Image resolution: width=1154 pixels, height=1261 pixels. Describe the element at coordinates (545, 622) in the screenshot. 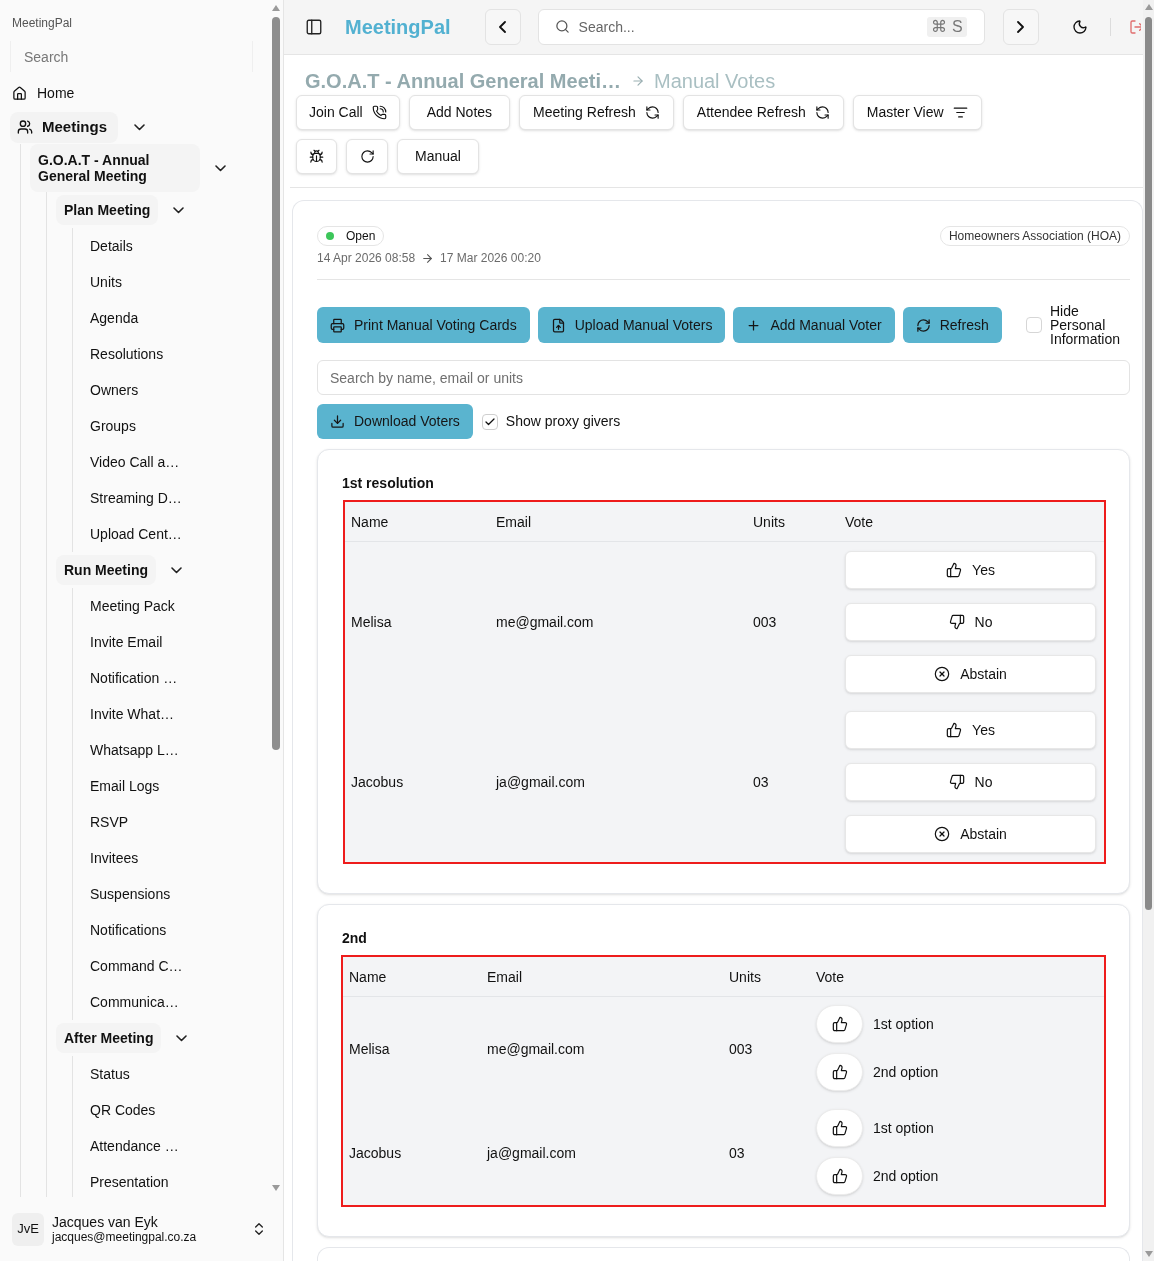

I see `table-cell: me@gmail.com` at that location.